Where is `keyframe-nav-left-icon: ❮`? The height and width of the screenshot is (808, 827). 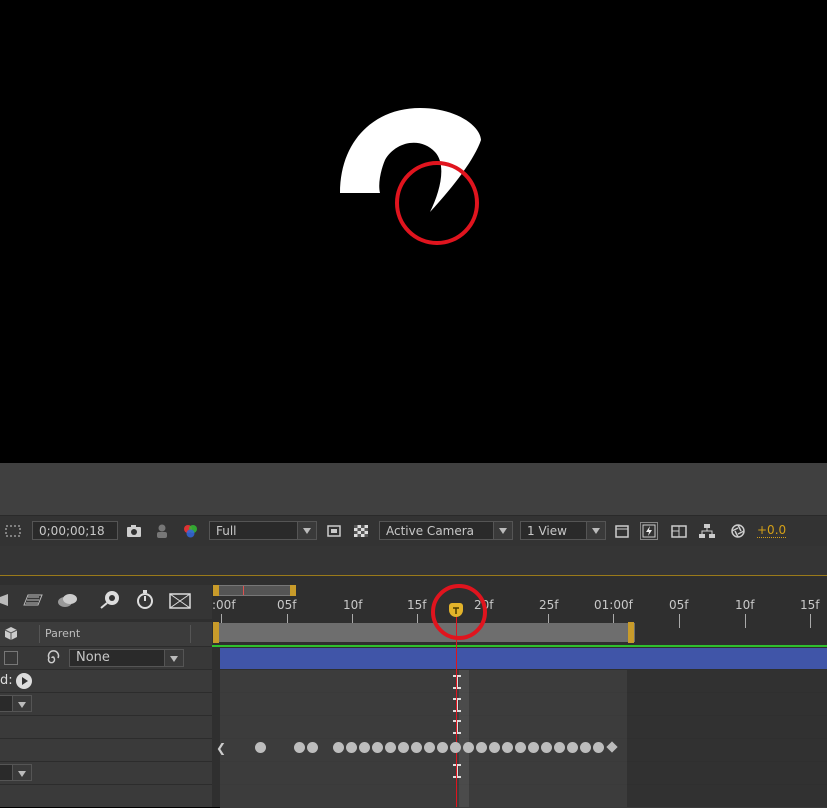
keyframe-nav-left-icon: ❮ is located at coordinates (221, 748).